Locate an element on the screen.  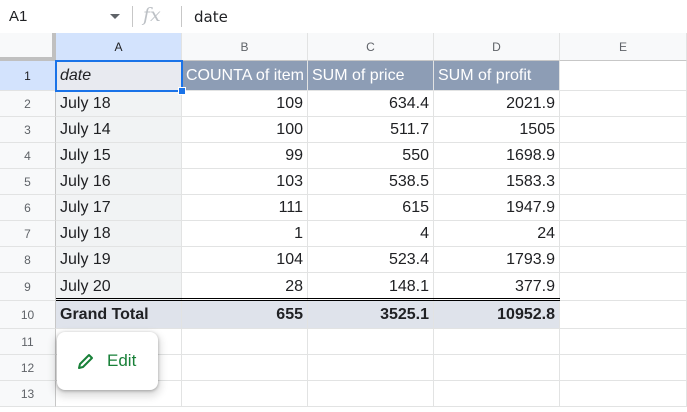
pivot-row-label: July 14 is located at coordinates (119, 130).